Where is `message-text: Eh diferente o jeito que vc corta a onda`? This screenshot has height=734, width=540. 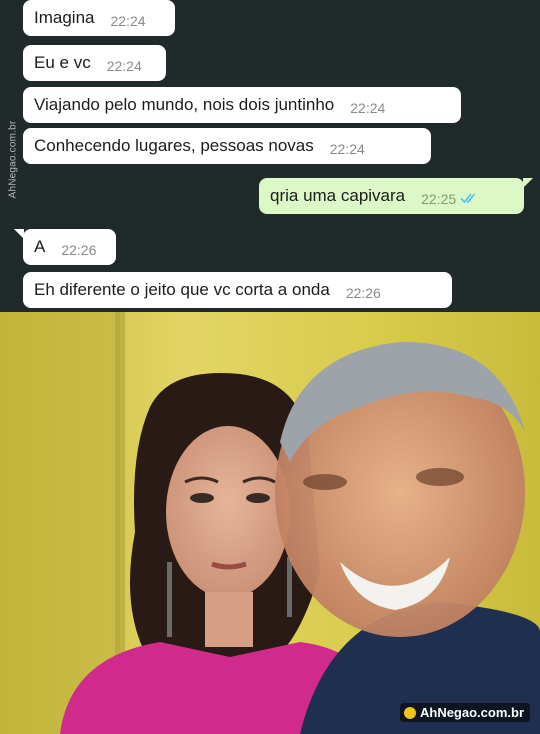
message-text: Eh diferente o jeito que vc corta a onda is located at coordinates (182, 289).